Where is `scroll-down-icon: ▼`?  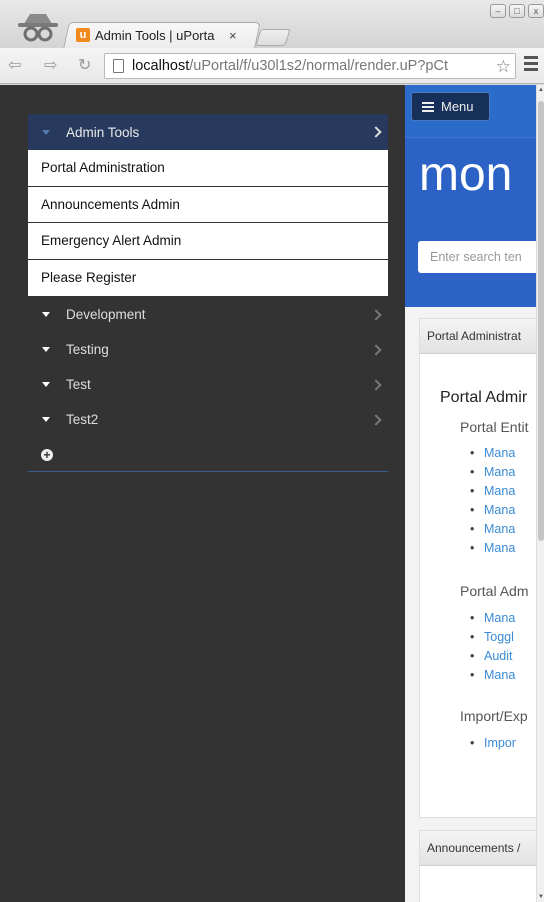
scroll-down-icon: ▼ is located at coordinates (541, 897).